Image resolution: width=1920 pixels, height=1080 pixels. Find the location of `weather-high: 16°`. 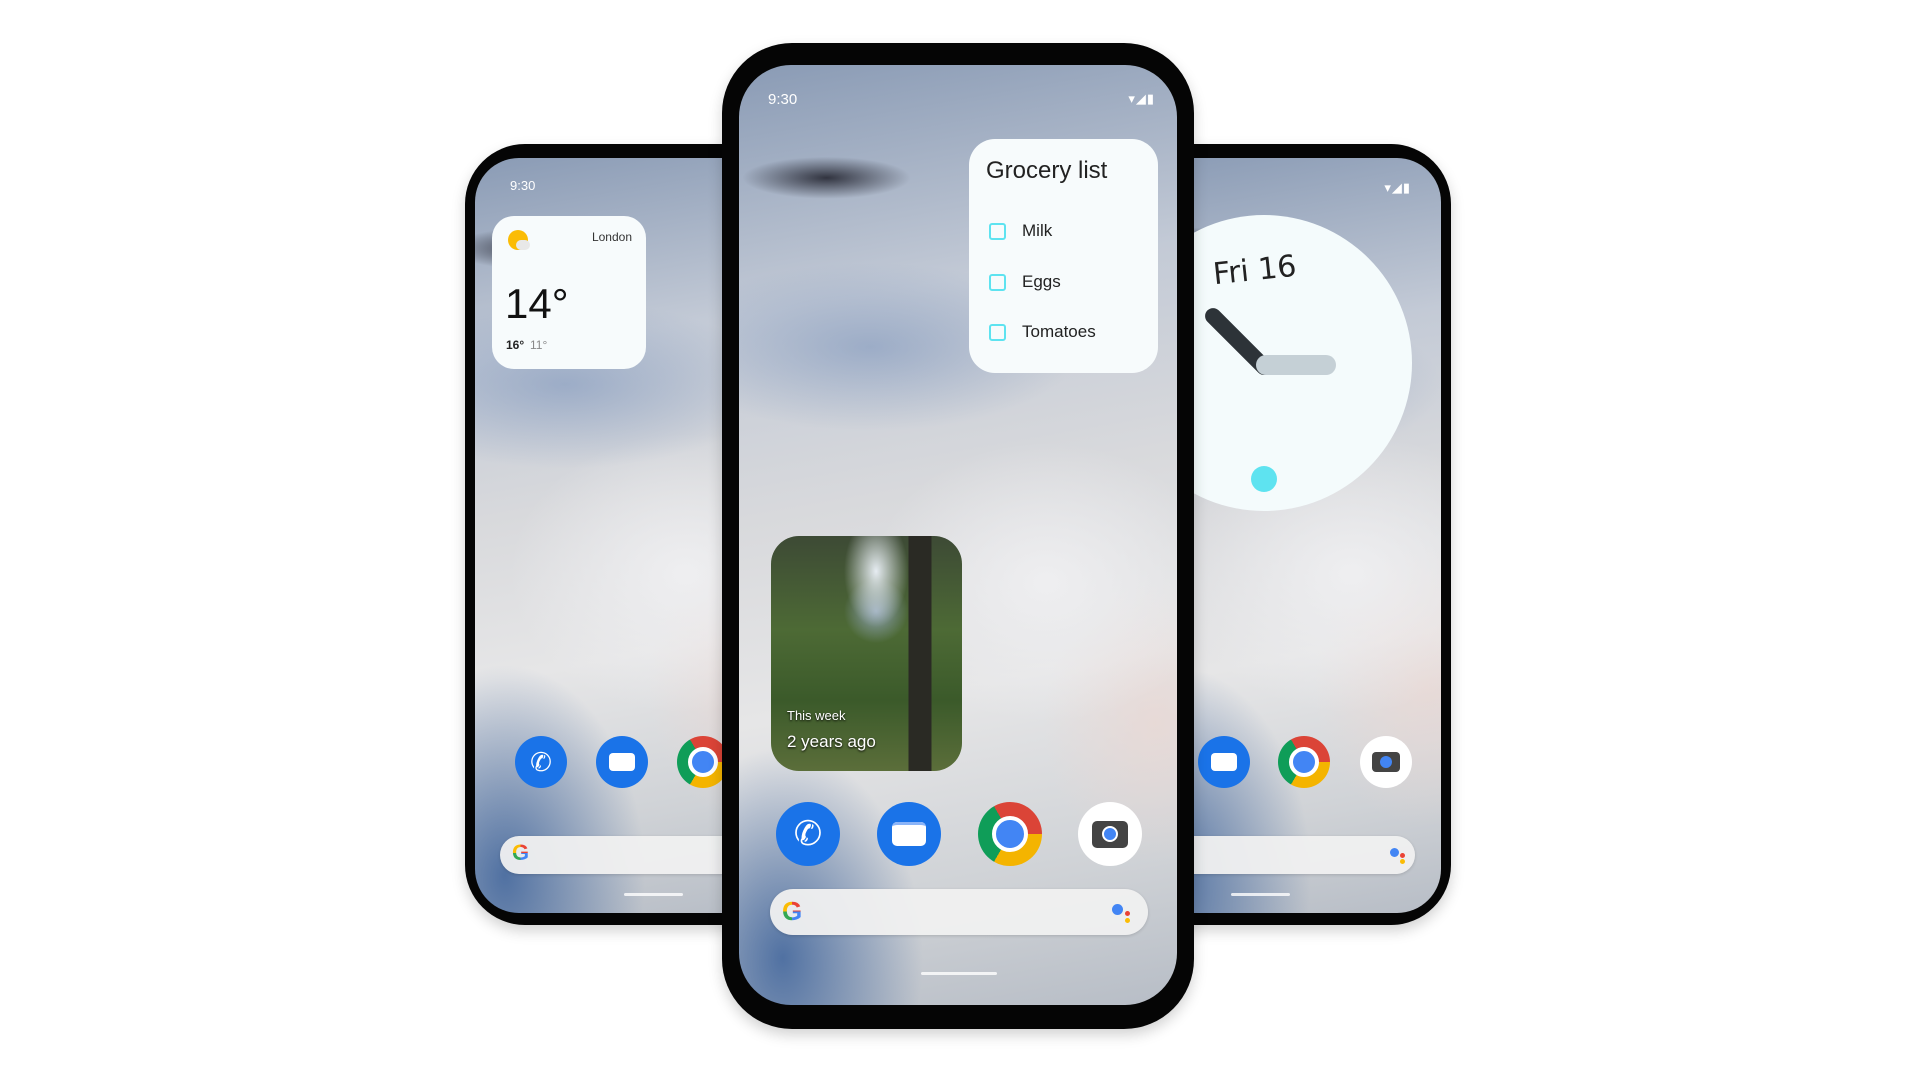

weather-high: 16° is located at coordinates (515, 345).